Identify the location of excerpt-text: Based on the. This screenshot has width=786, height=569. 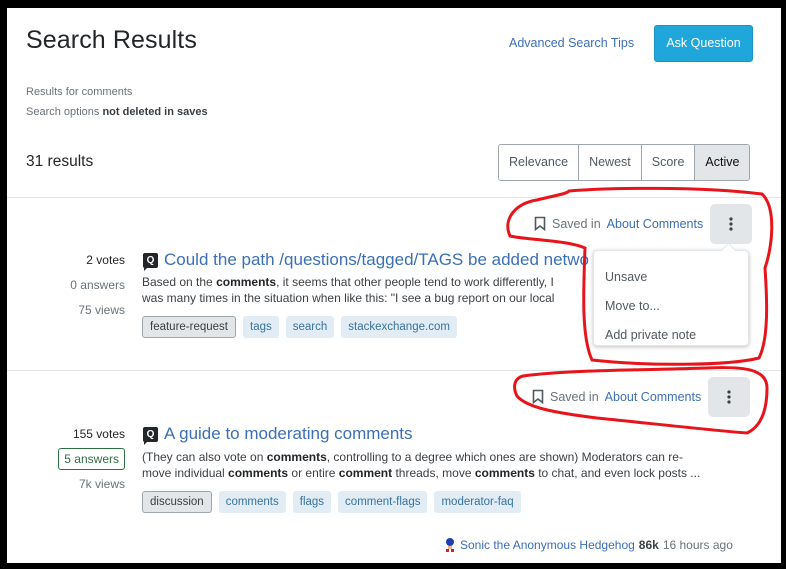
(179, 282).